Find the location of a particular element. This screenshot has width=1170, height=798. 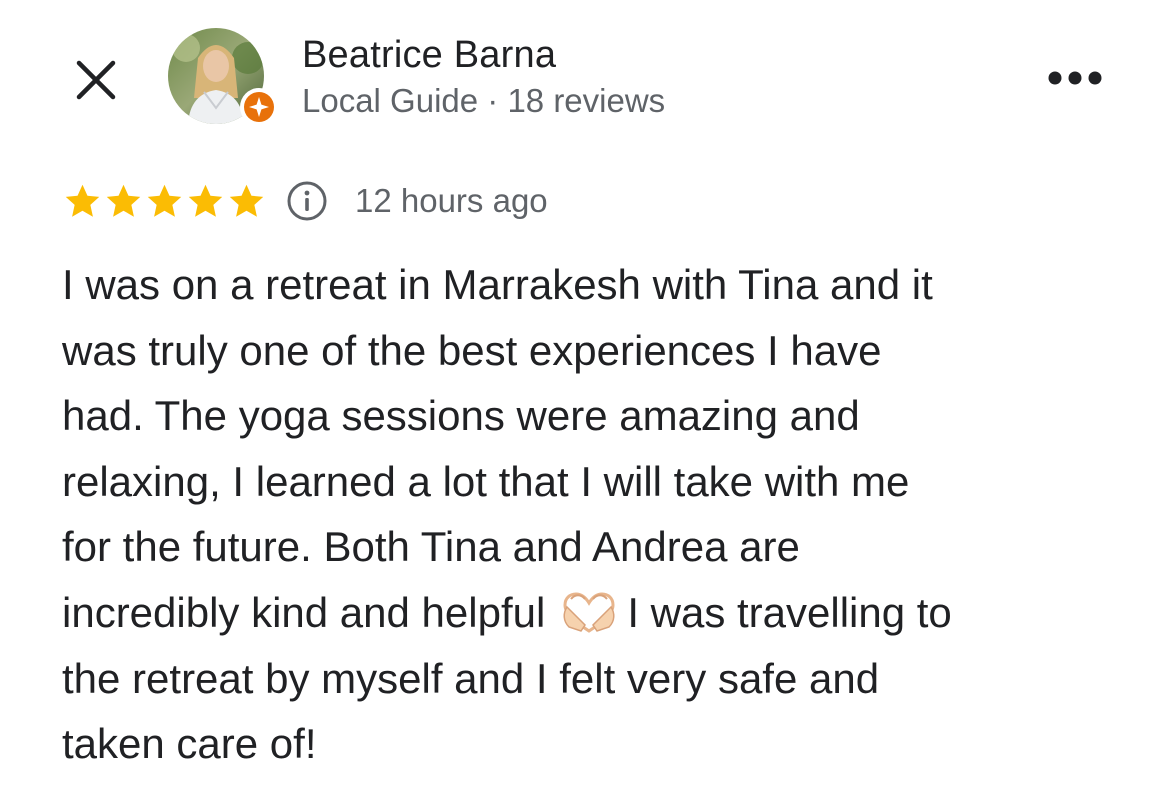

review-line-segment: I was travelling to is located at coordinates (789, 612).